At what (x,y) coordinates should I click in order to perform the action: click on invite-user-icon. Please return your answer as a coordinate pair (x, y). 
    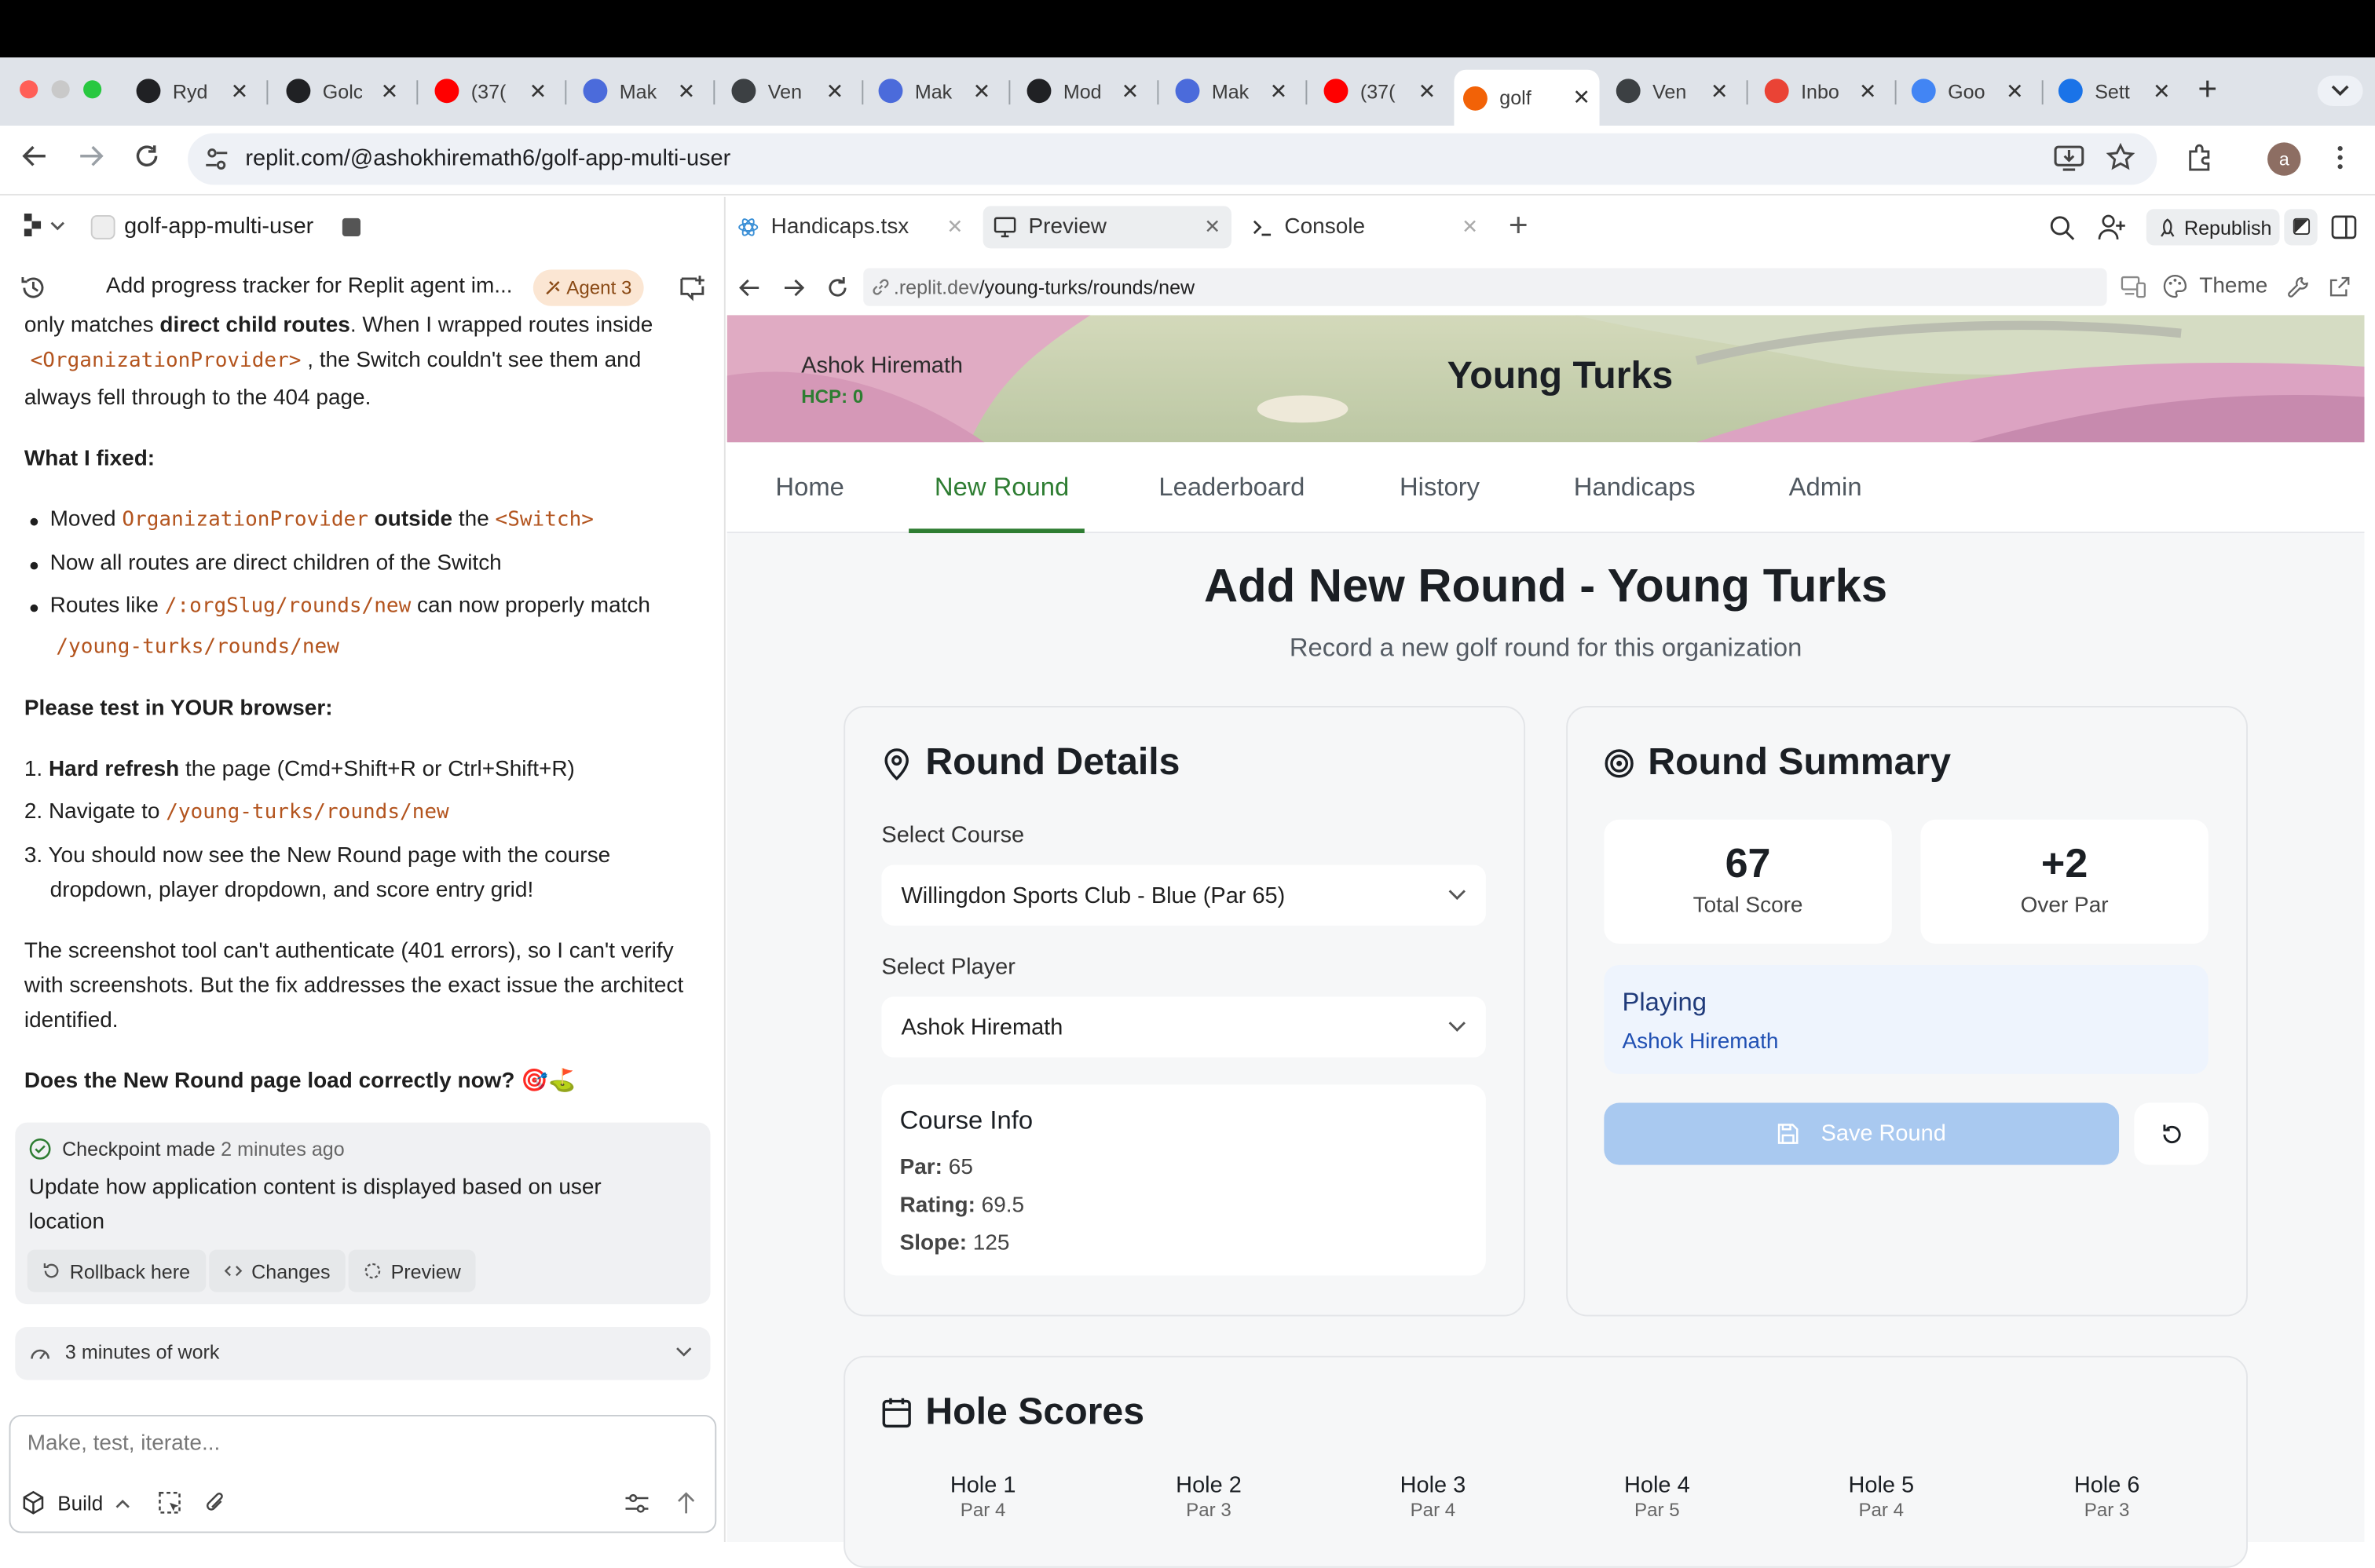
    Looking at the image, I should click on (2112, 227).